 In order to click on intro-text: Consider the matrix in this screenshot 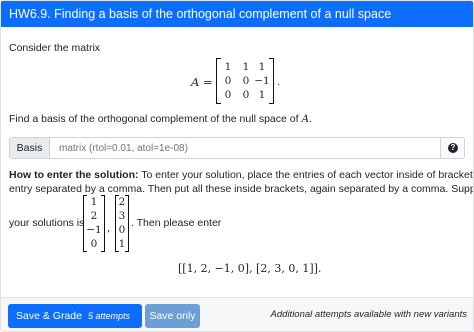, I will do `click(55, 48)`.